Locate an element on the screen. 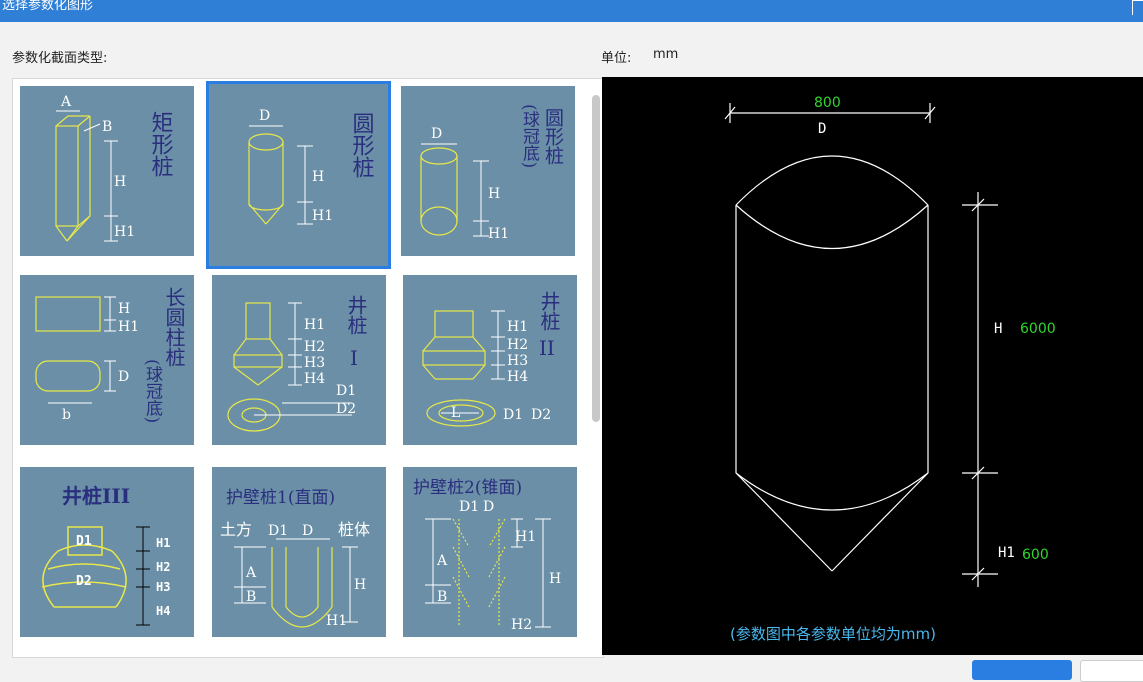  section-label: 参数化截面类型: is located at coordinates (60, 58).